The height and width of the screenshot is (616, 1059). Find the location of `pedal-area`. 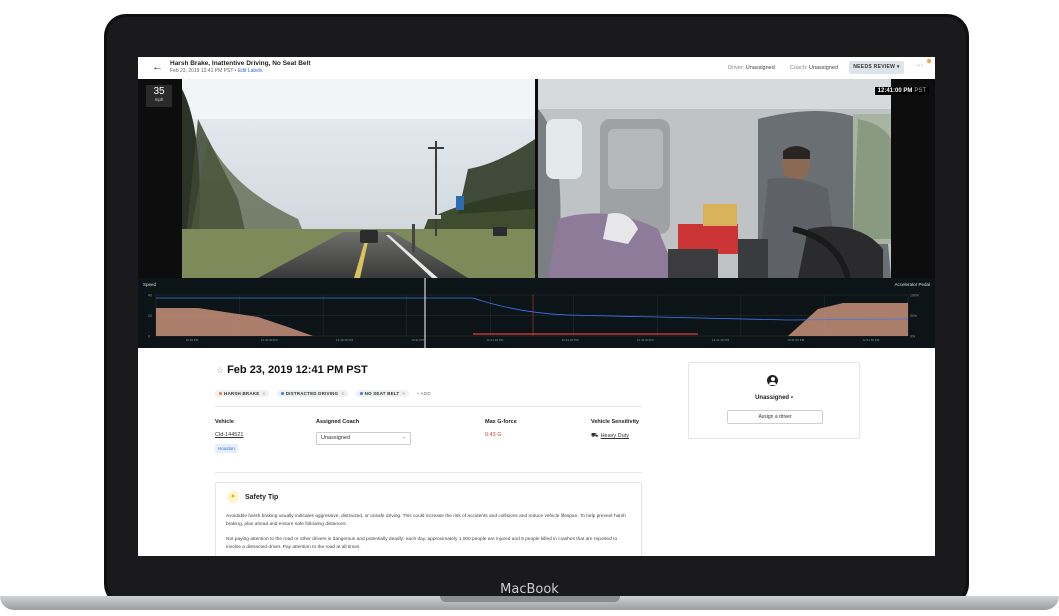

pedal-area is located at coordinates (234, 322).